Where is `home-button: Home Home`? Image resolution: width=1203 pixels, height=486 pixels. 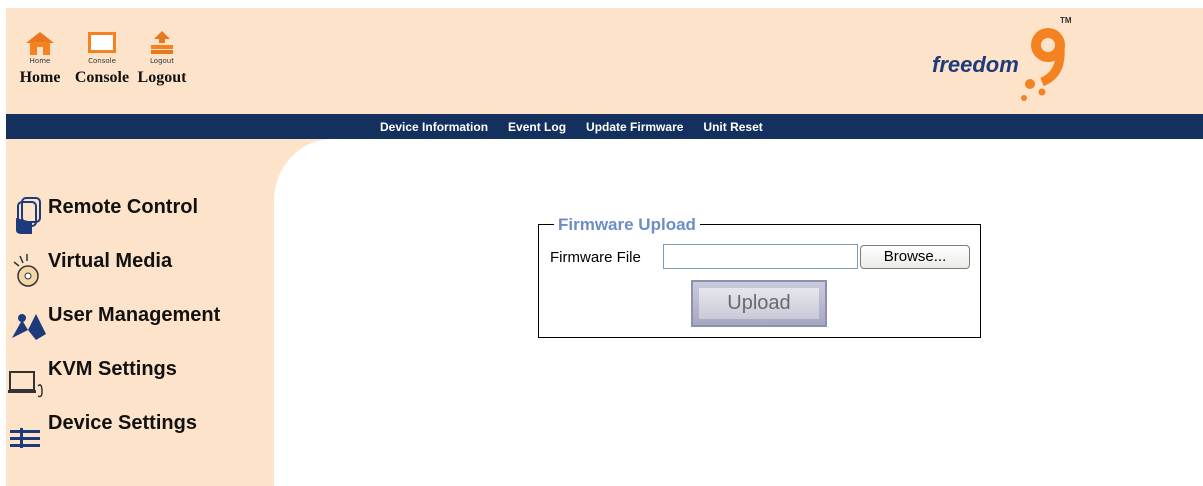
home-button: Home Home is located at coordinates (40, 58).